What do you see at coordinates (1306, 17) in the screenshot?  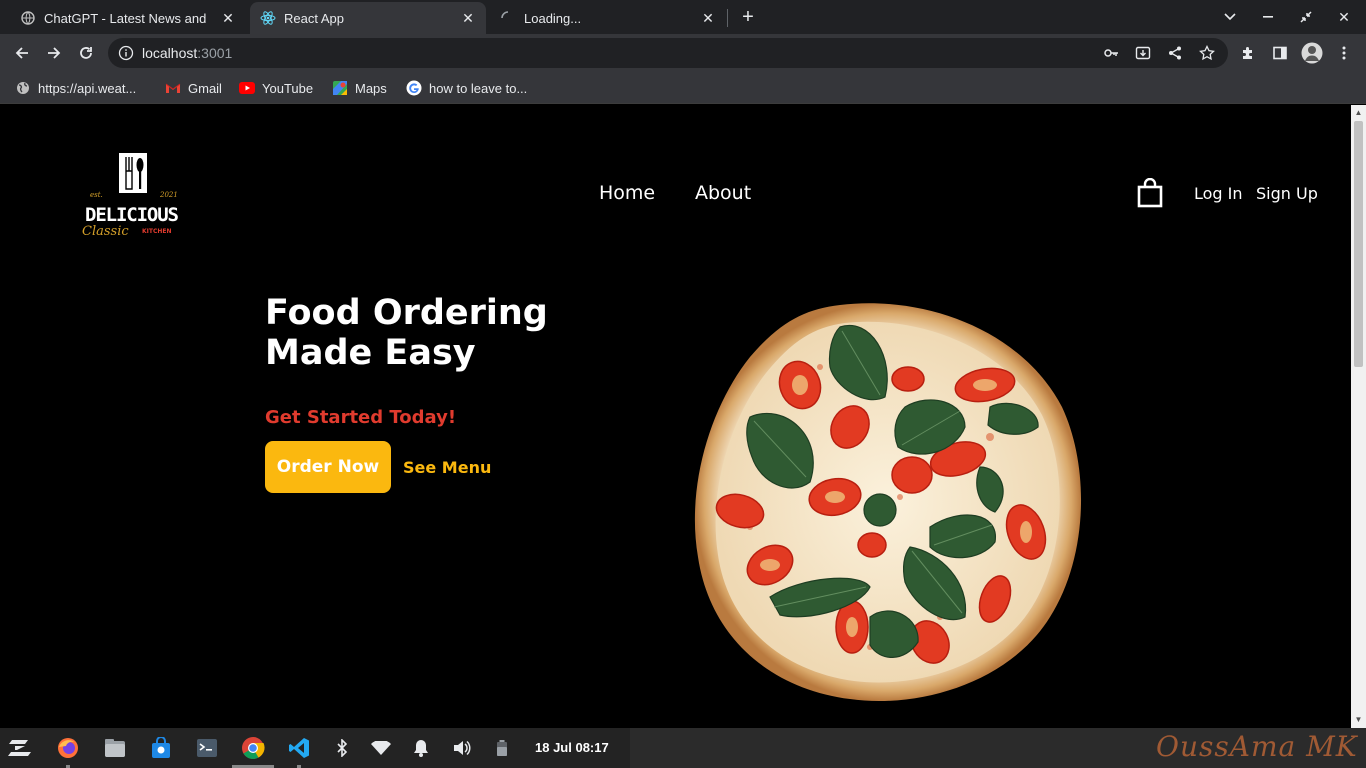 I see `restore-button` at bounding box center [1306, 17].